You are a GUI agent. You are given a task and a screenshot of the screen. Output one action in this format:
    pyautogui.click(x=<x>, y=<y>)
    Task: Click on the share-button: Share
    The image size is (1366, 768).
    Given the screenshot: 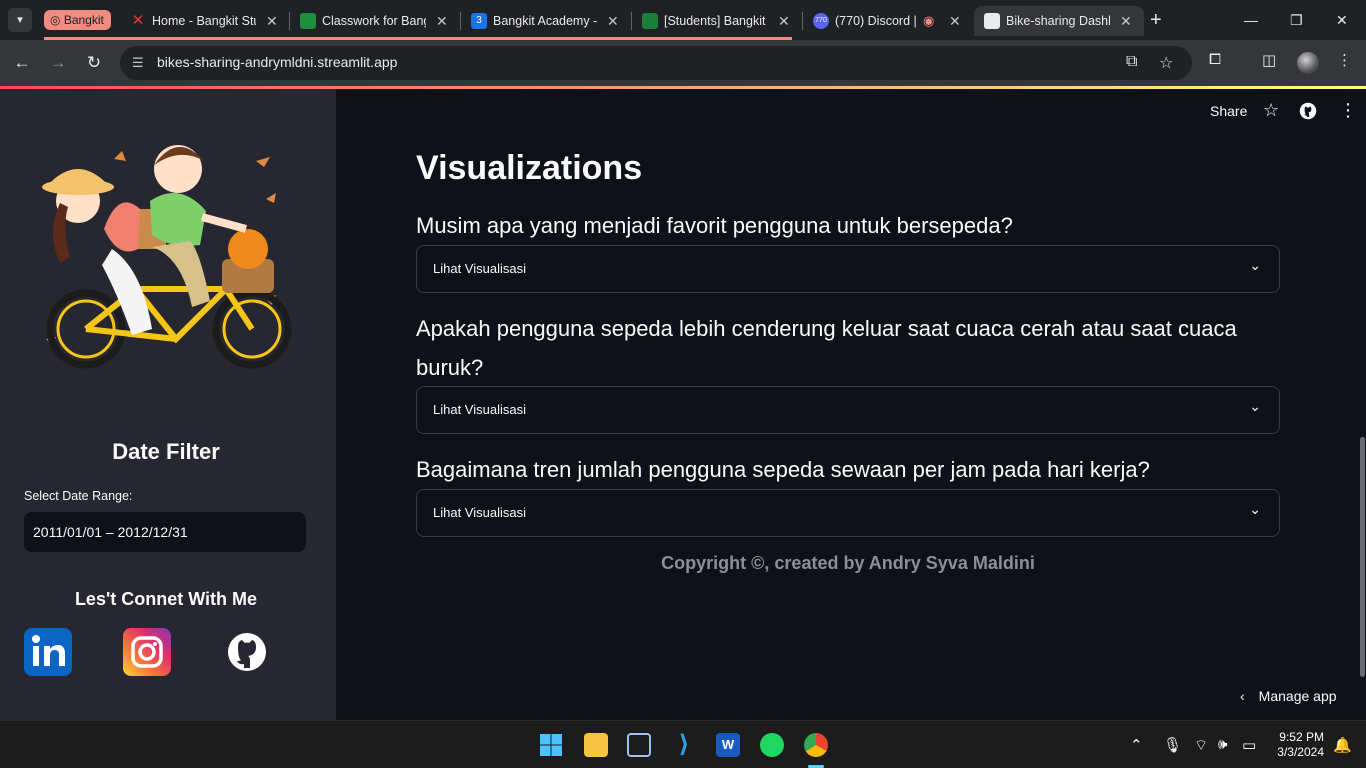 What is the action you would take?
    pyautogui.click(x=1228, y=111)
    